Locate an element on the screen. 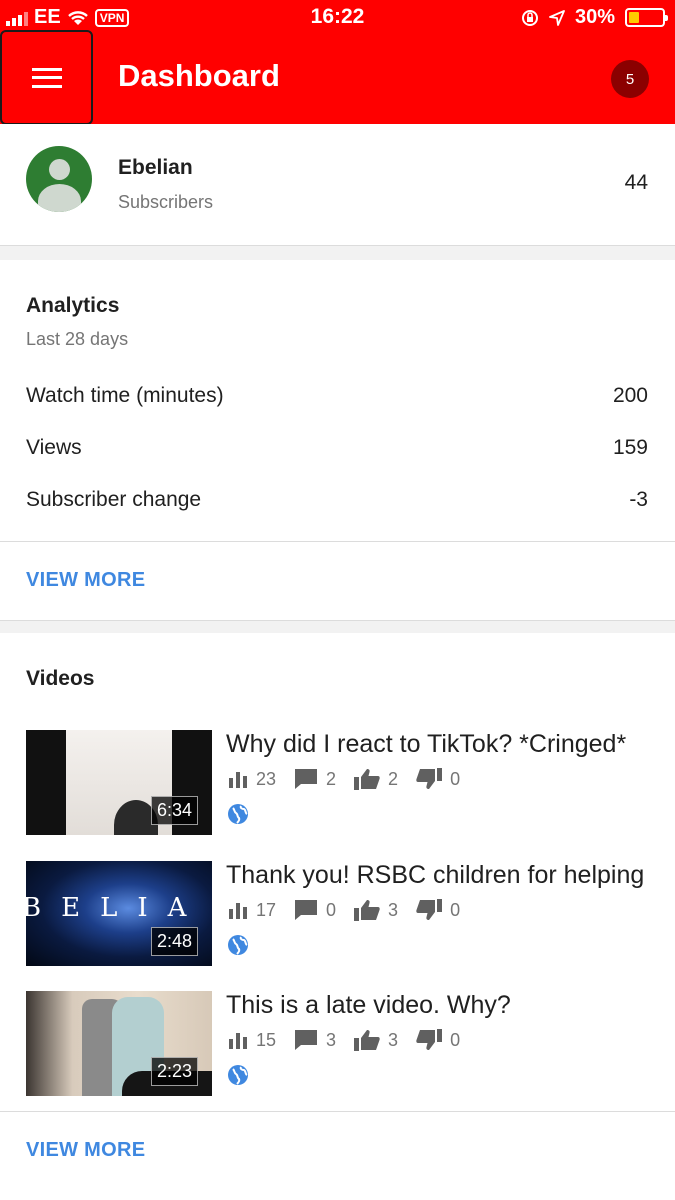 The image size is (675, 1200). metric-row-watch-time: Watch time (minutes) 200 is located at coordinates (337, 396).